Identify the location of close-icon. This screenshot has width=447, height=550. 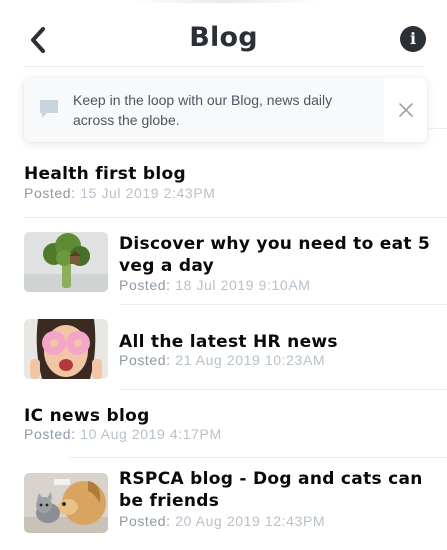
(406, 110).